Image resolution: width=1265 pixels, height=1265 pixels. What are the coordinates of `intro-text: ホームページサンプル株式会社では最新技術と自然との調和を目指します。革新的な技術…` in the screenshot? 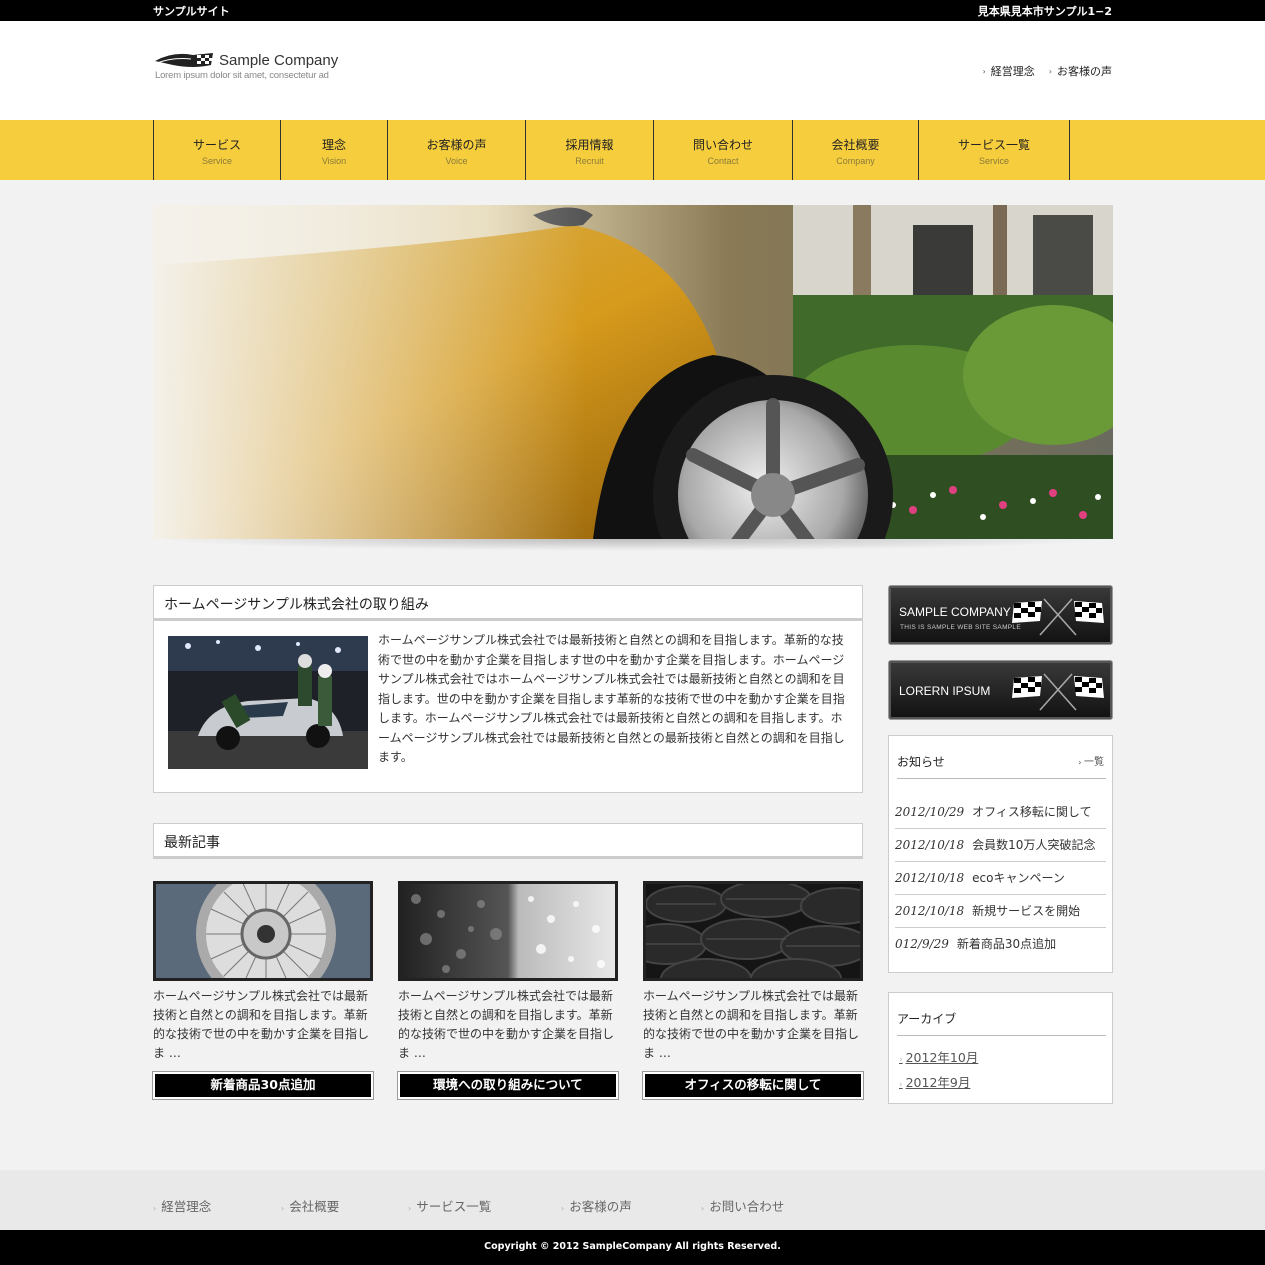 It's located at (611, 698).